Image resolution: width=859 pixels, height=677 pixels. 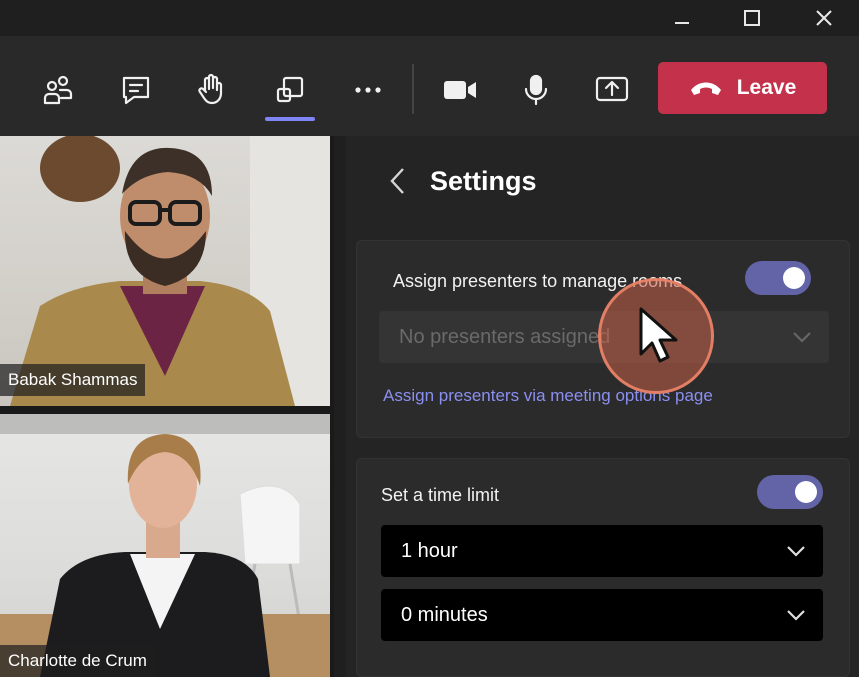 I want to click on participant-name: Charlotte de Crum, so click(x=77, y=661).